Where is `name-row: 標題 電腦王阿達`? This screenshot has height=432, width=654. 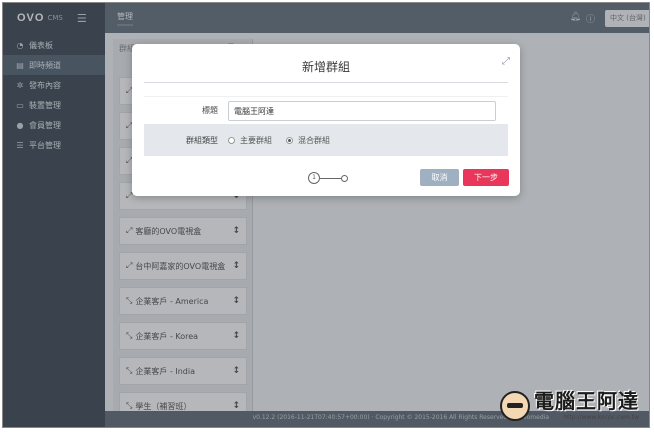
name-row: 標題 電腦王阿達 is located at coordinates (326, 110).